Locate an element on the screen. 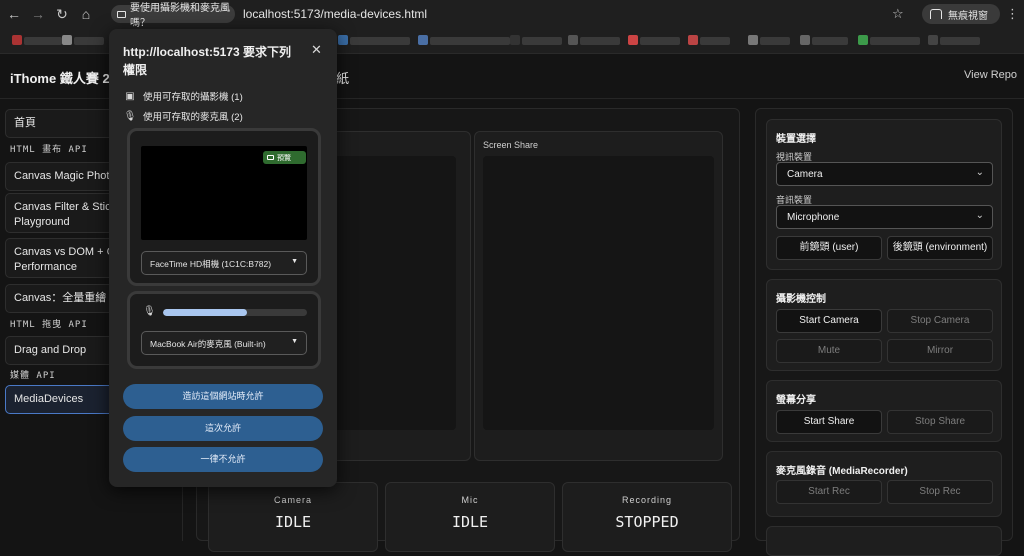 This screenshot has height=556, width=1024. allow-once-button: 這次允許 is located at coordinates (223, 428).